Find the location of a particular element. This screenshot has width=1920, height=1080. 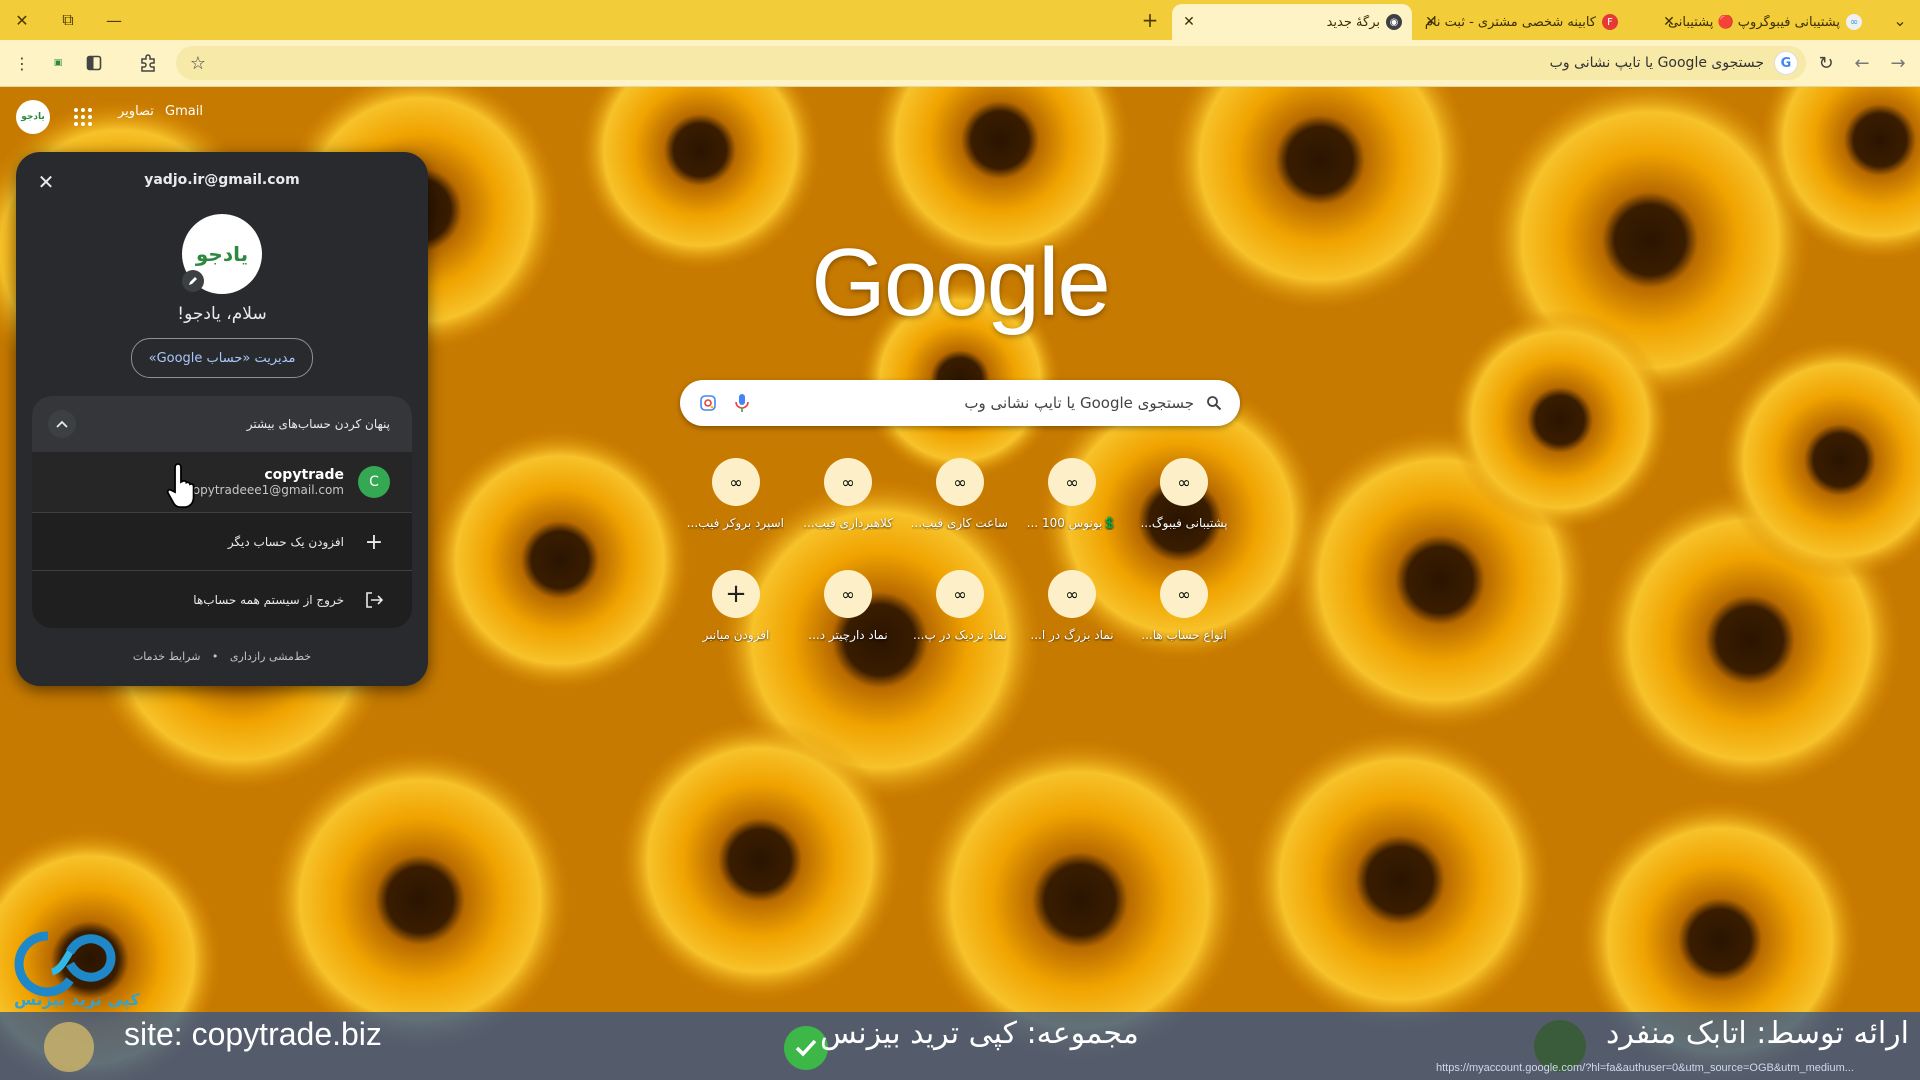

manage-account-button: مدیریت «حساب Google» is located at coordinates (222, 358).